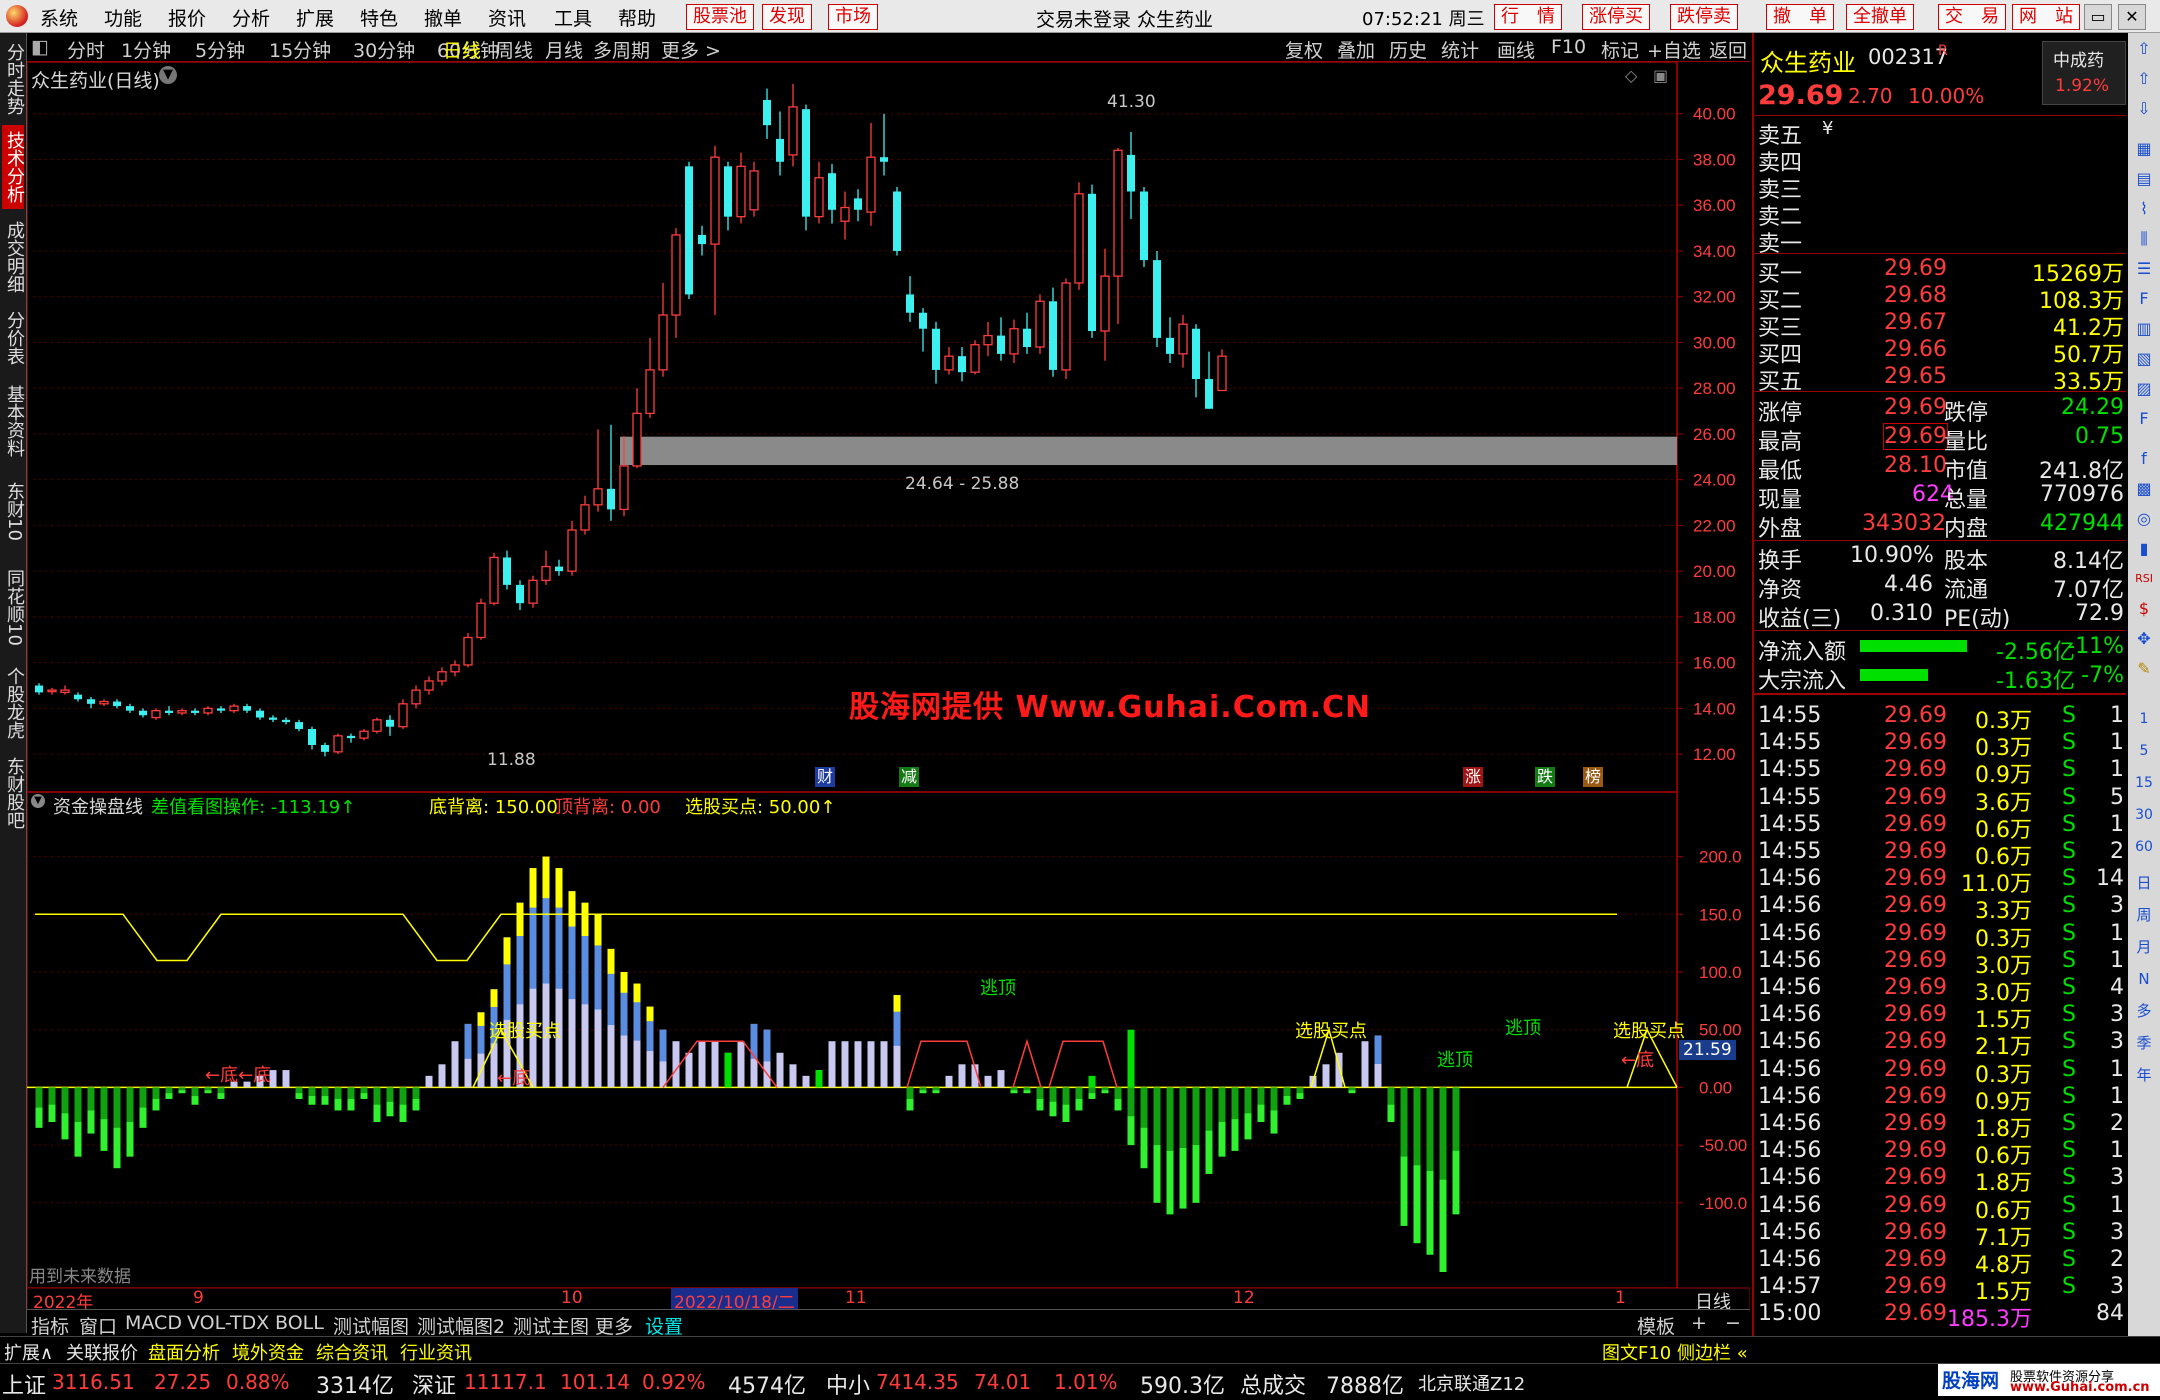 The image size is (2160, 1400). Describe the element at coordinates (1460, 49) in the screenshot. I see `tool-stats: 统计` at that location.